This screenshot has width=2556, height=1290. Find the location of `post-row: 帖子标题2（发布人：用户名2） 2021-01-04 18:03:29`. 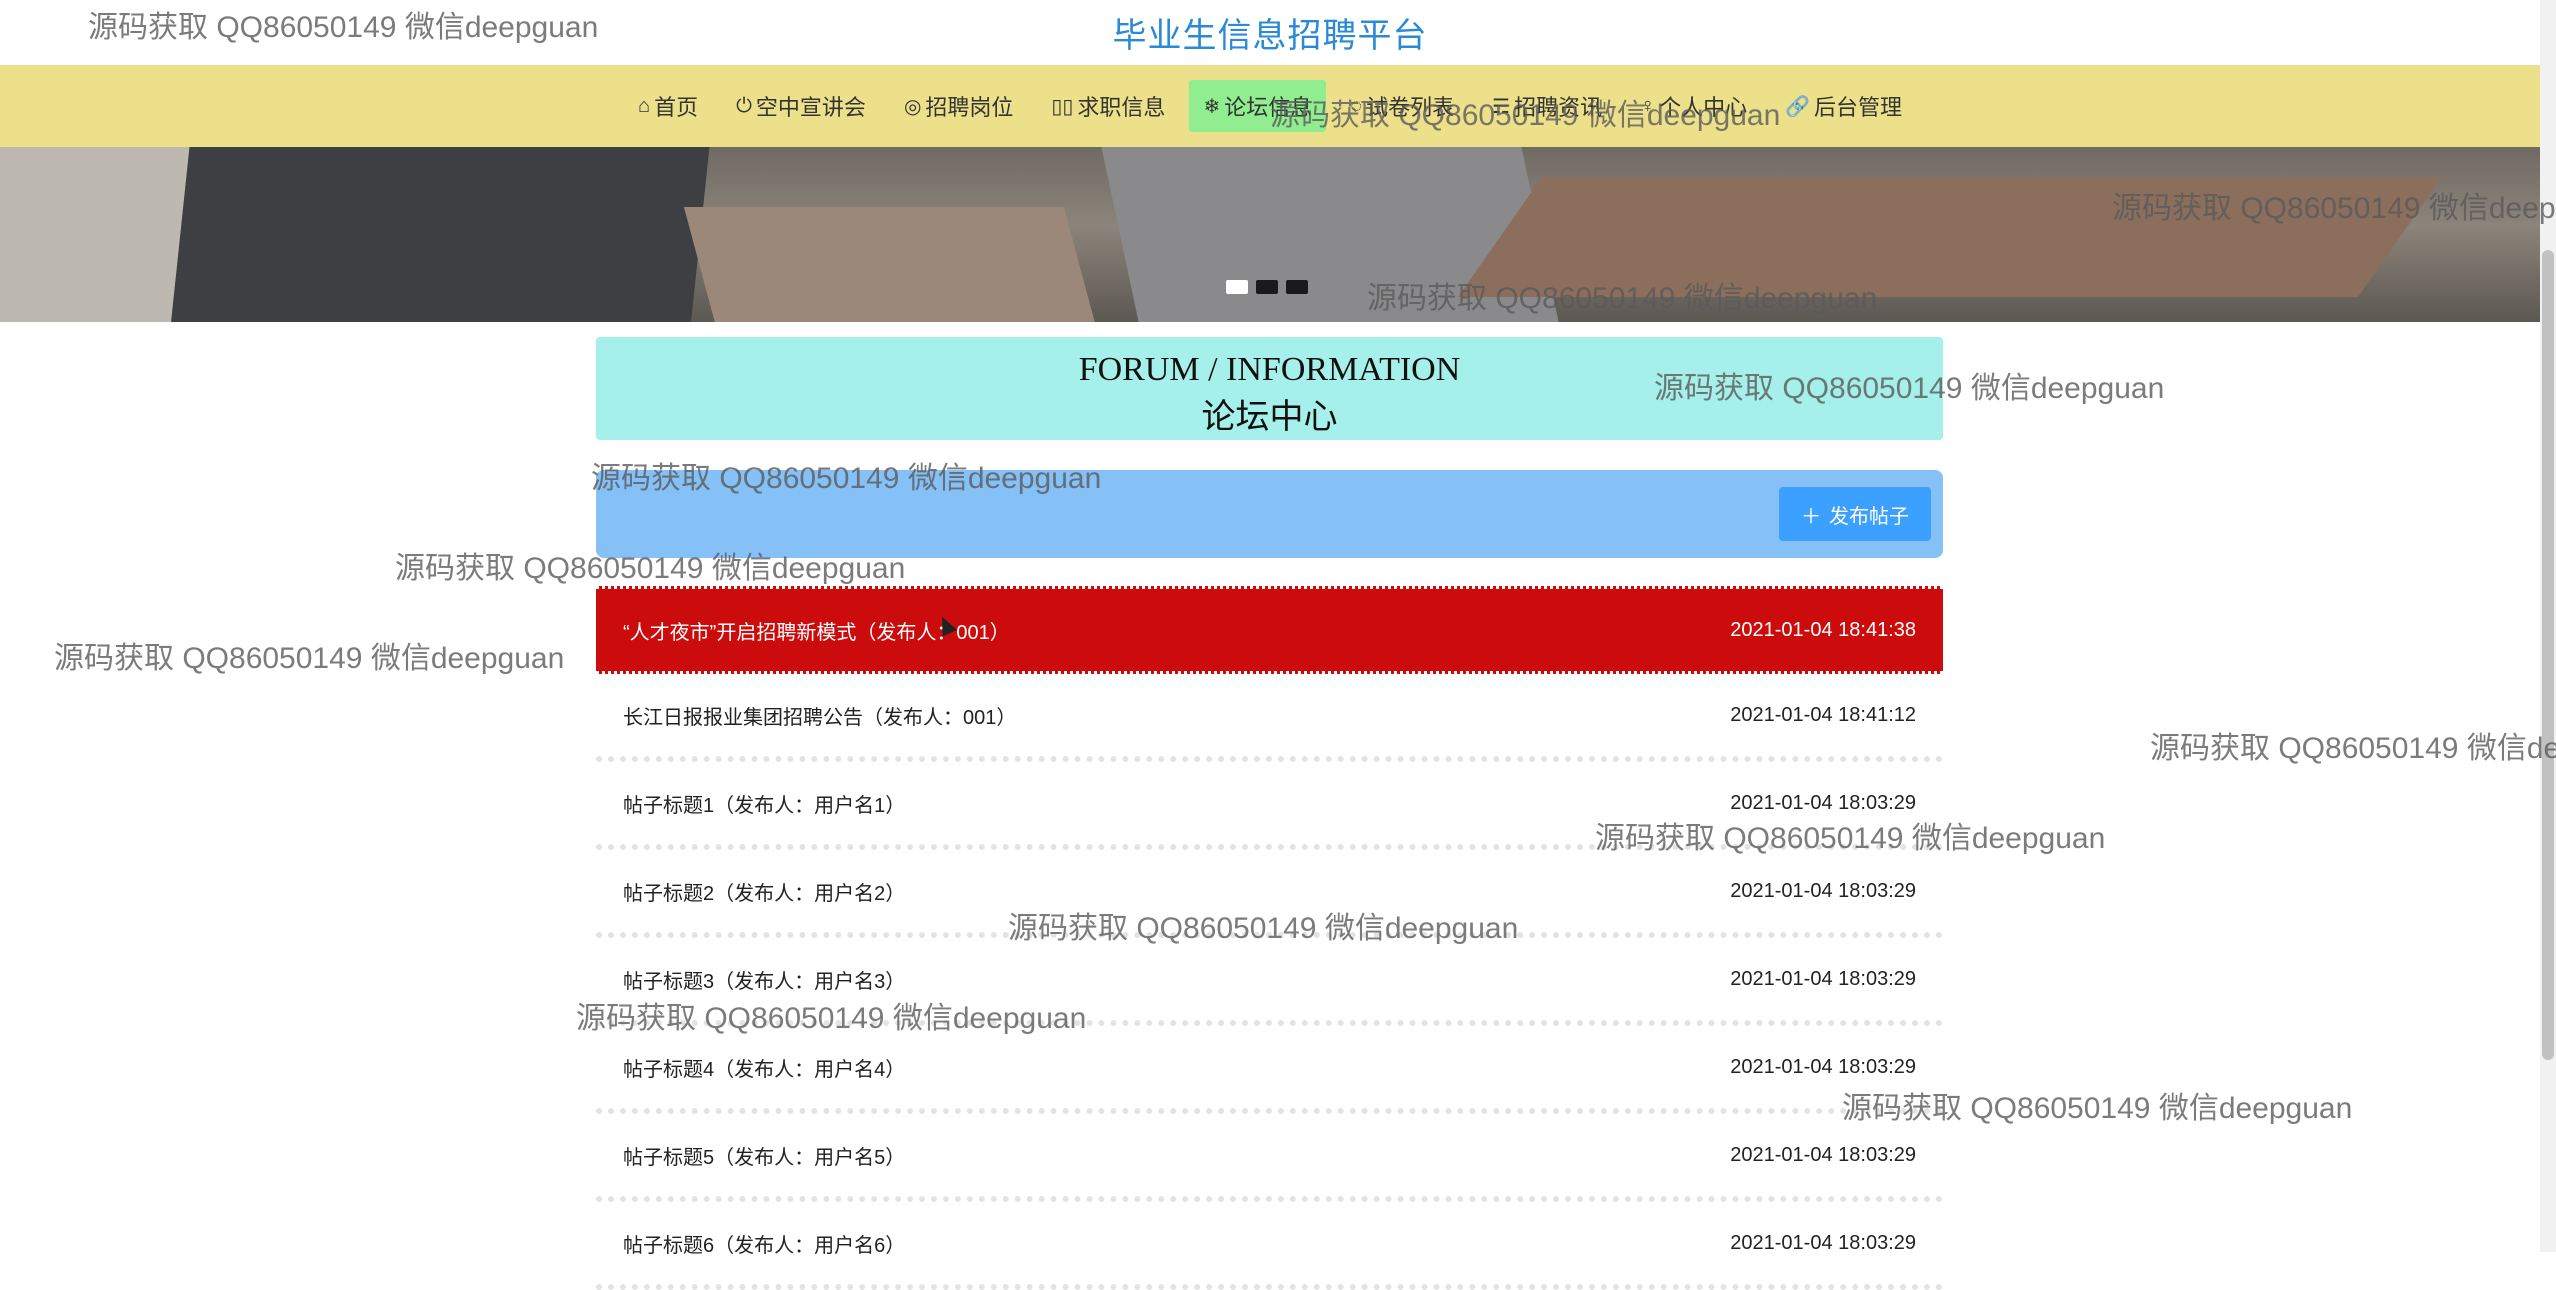

post-row: 帖子标题2（发布人：用户名2） 2021-01-04 18:03:29 is located at coordinates (1269, 894).